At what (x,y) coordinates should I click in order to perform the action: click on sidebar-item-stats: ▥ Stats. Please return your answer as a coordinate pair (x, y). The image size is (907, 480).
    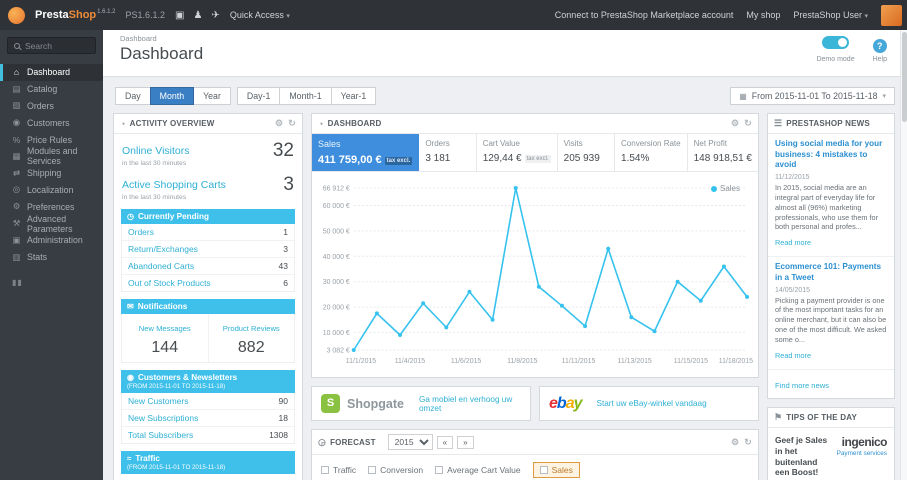
    Looking at the image, I should click on (51, 257).